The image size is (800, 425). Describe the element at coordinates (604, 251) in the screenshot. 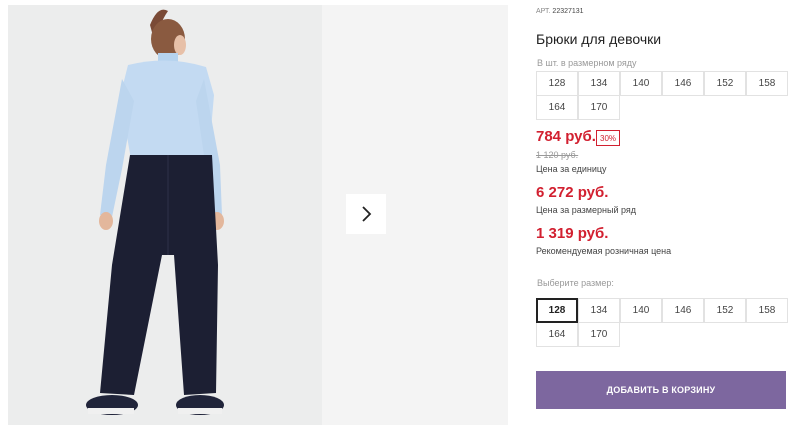

I see `retail-price-caption: Рекомендуемая розничная цена` at that location.